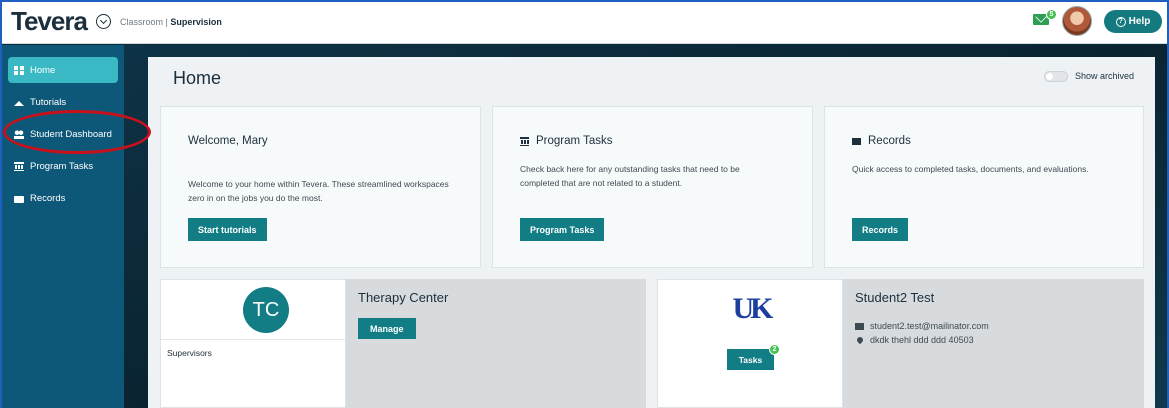  Describe the element at coordinates (49, 21) in the screenshot. I see `tevera-logo: Tevera` at that location.